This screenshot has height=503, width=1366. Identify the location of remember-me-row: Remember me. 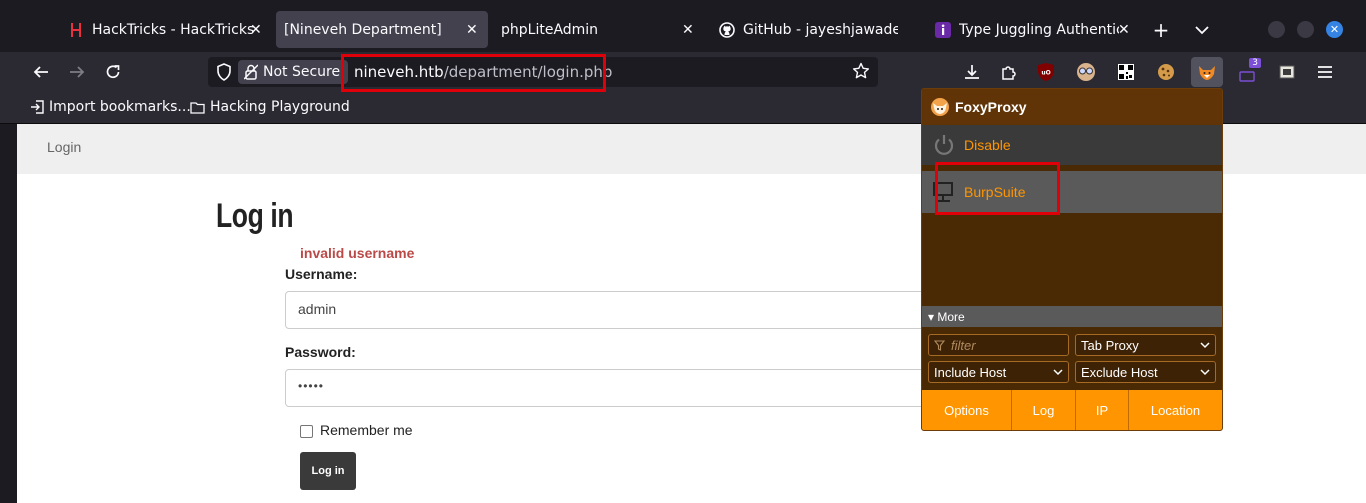
(356, 430).